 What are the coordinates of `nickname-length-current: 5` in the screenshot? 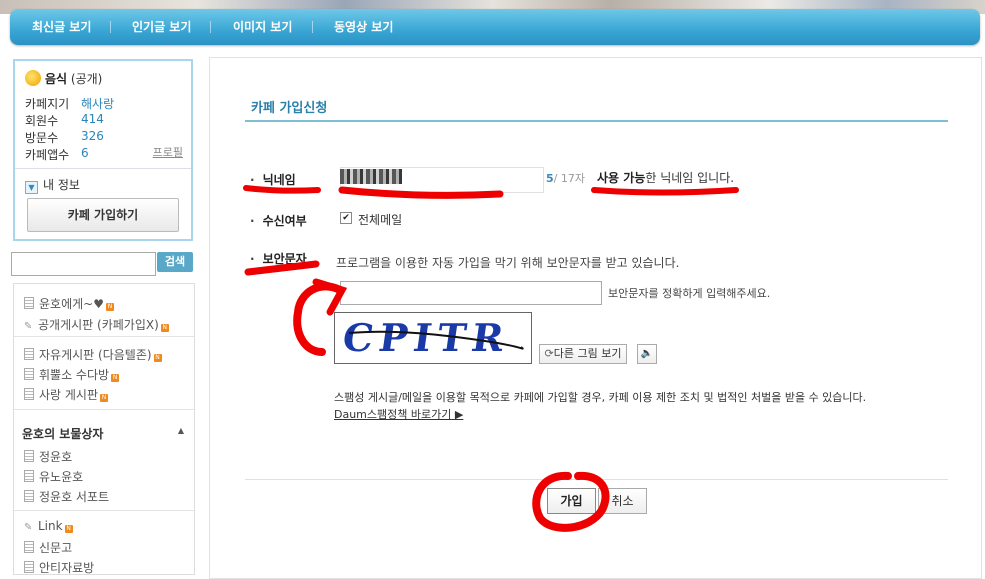 It's located at (550, 178).